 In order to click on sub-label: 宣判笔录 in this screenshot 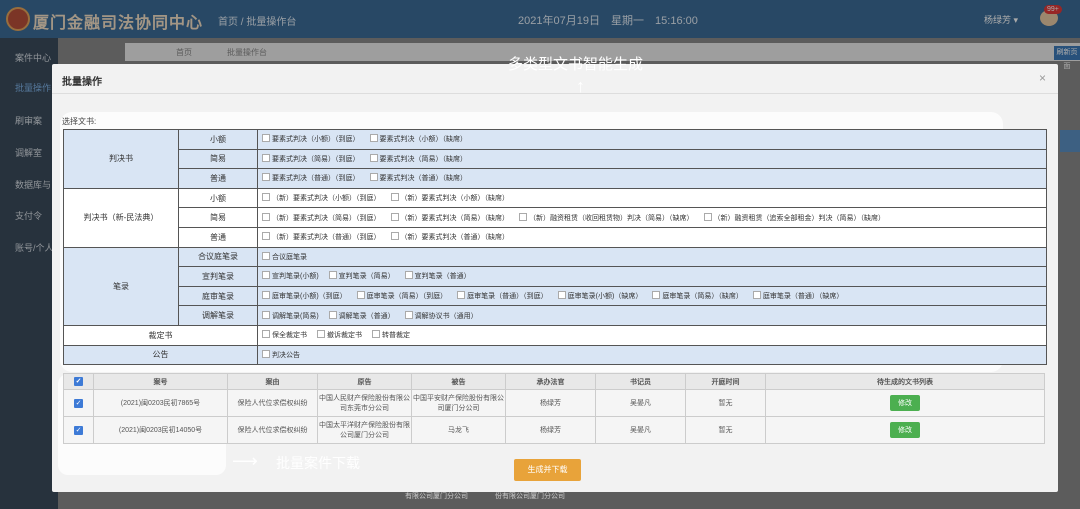, I will do `click(218, 276)`.